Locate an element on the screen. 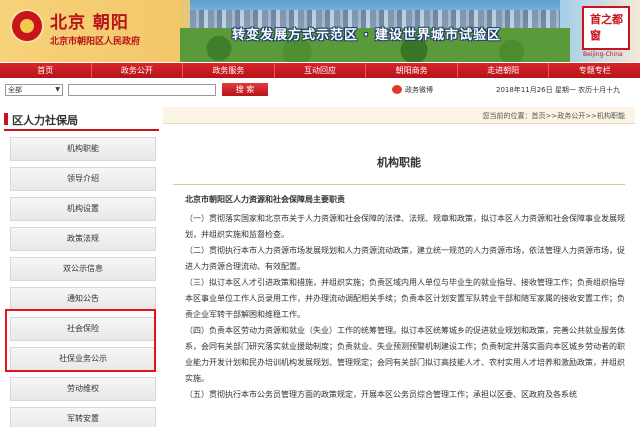  site-subtitle: 北京市朝阳区人民政府 is located at coordinates (95, 42).